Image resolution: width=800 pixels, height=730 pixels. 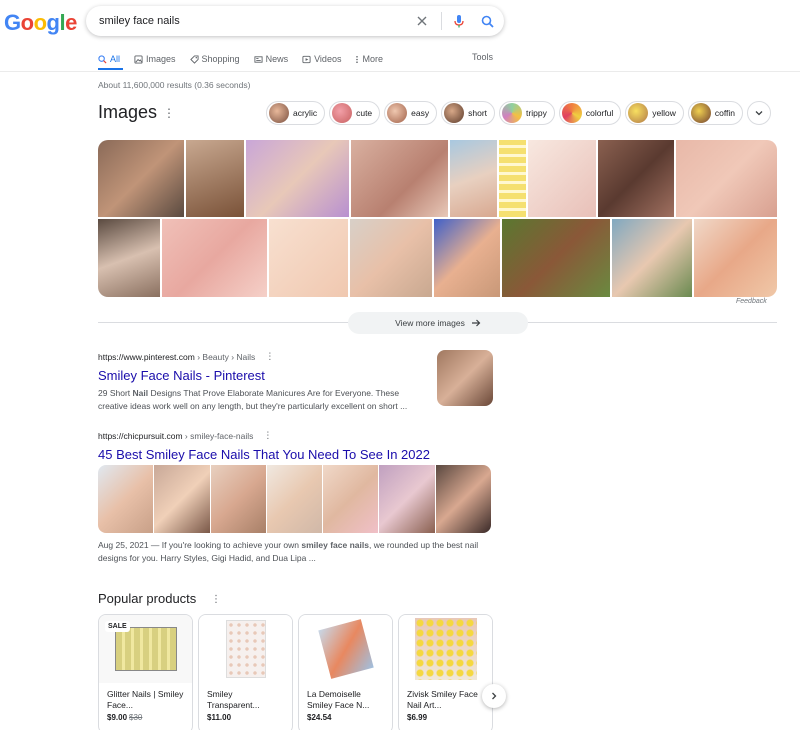 I want to click on chip-colorful: colorful, so click(x=590, y=113).